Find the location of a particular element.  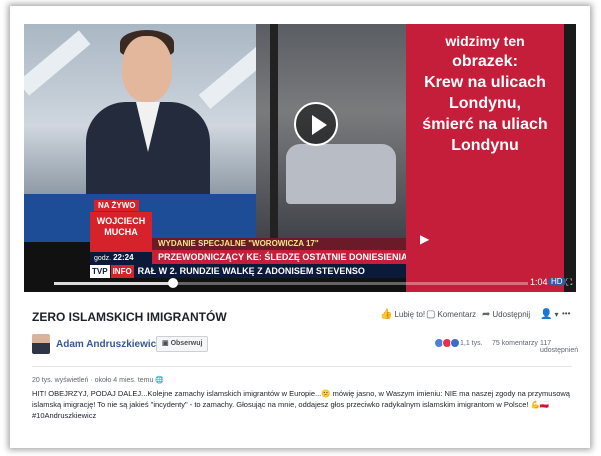

share-button: ➦ Udostępnij is located at coordinates (506, 314).